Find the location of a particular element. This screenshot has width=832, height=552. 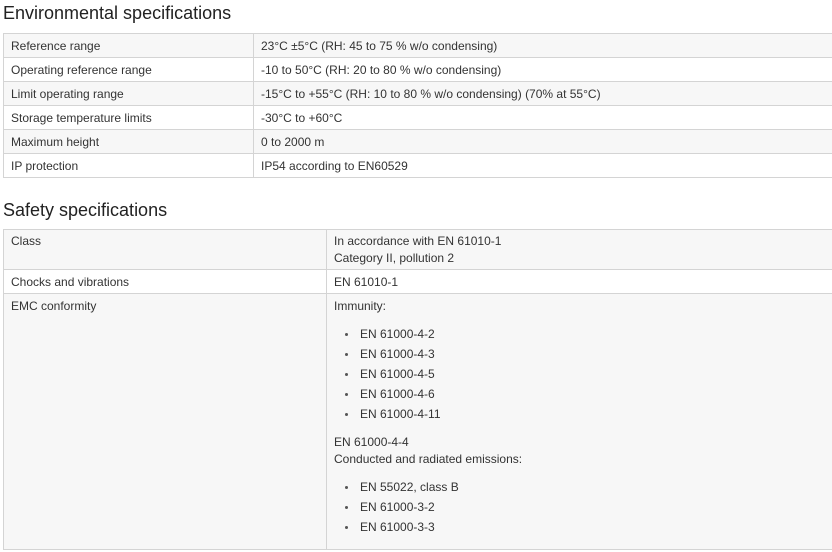

spec-label: Operating reference range is located at coordinates (128, 69).